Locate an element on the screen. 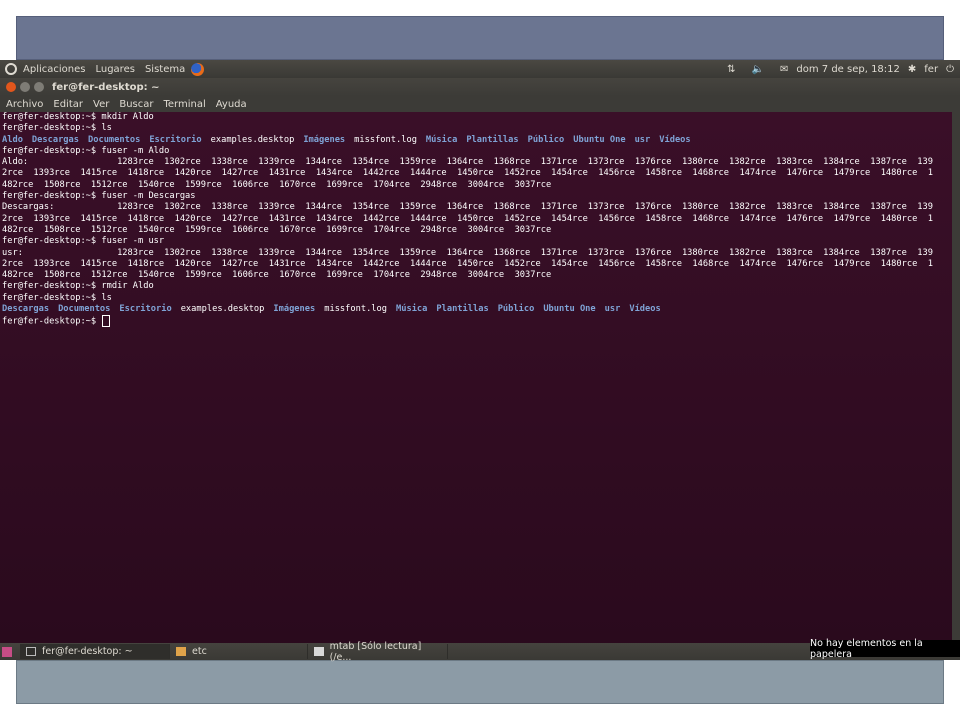 This screenshot has height=720, width=960. volume-muted-icon: 🔈 is located at coordinates (758, 69).